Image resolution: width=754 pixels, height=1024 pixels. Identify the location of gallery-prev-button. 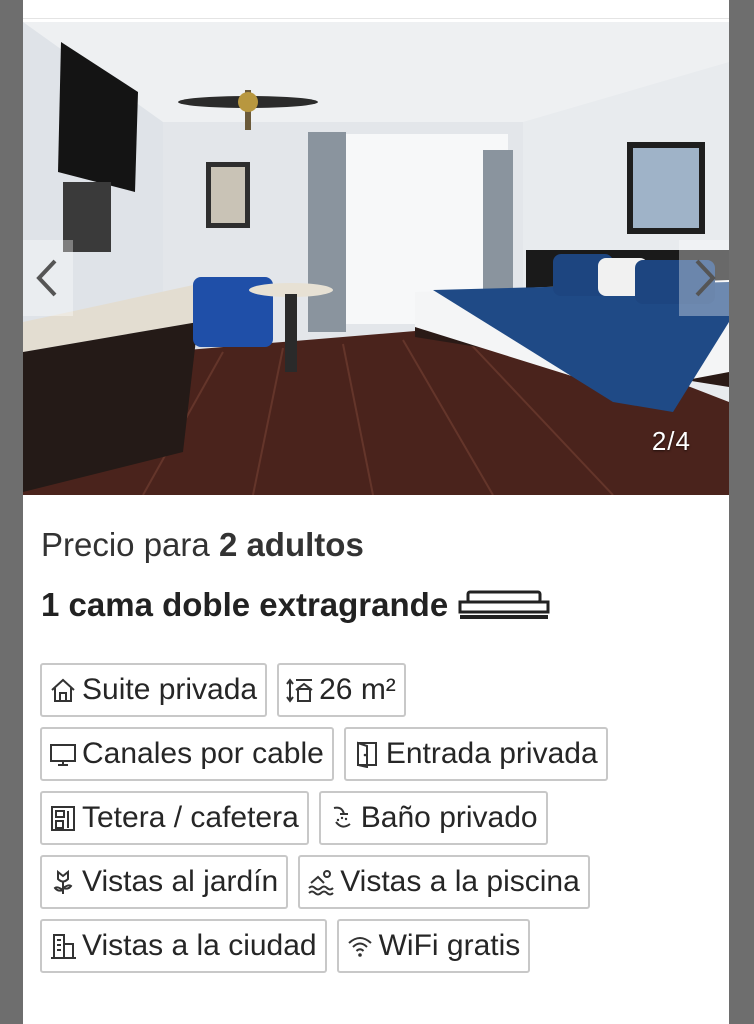
(48, 278).